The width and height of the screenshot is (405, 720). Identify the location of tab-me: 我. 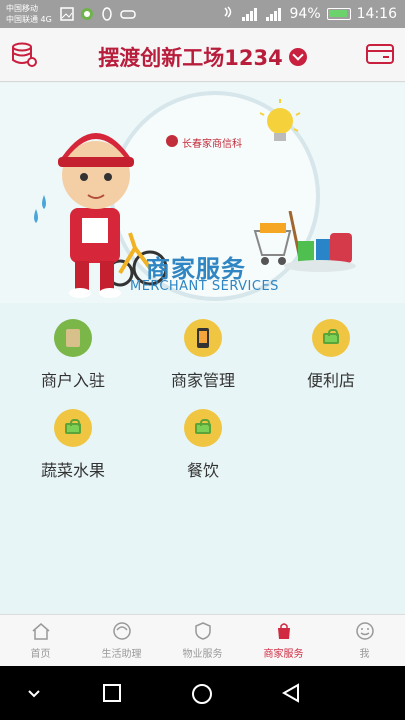
(364, 640).